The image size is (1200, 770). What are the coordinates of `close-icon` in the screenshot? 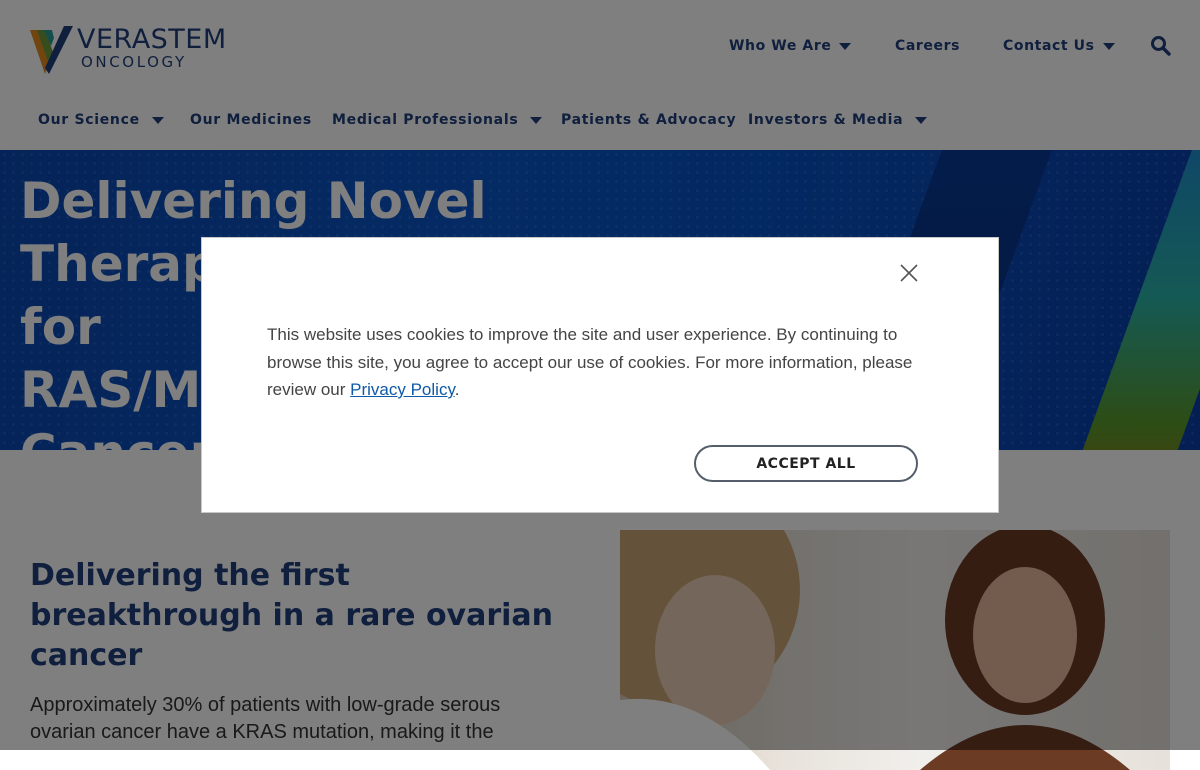 It's located at (909, 273).